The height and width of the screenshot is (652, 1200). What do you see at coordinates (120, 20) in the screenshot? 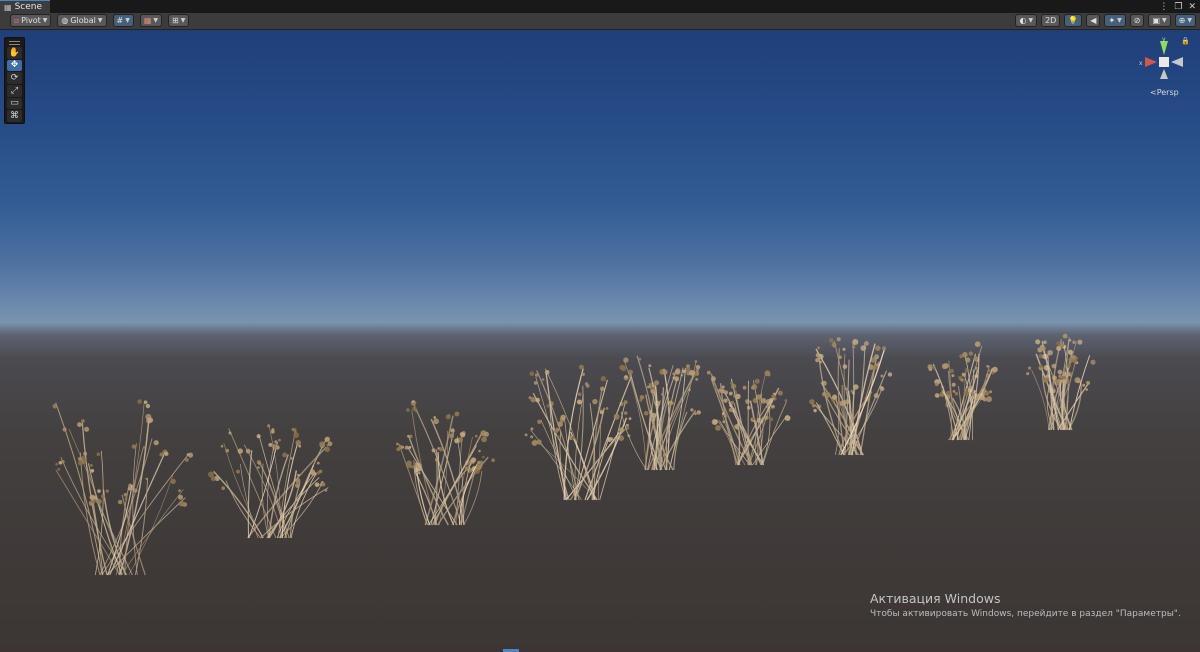
I see `grid-snap-icon: #` at bounding box center [120, 20].